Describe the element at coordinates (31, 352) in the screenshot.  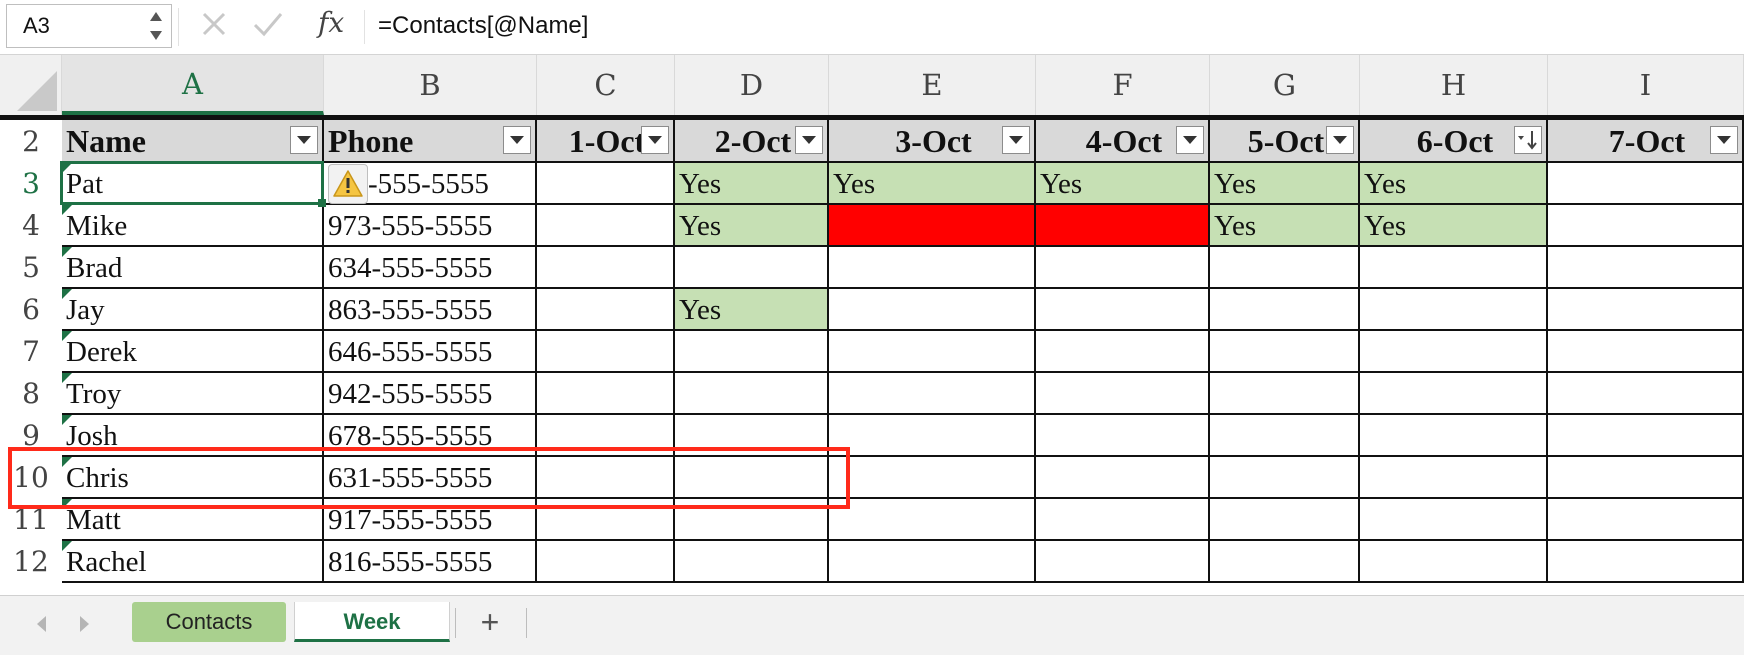
I see `row-header-7: 7` at that location.